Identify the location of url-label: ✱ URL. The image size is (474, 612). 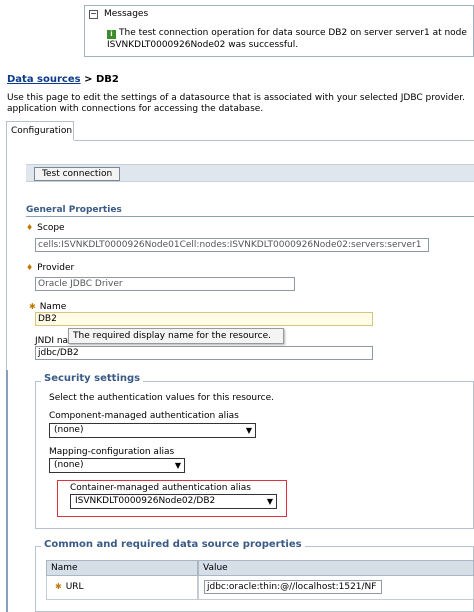
(69, 587).